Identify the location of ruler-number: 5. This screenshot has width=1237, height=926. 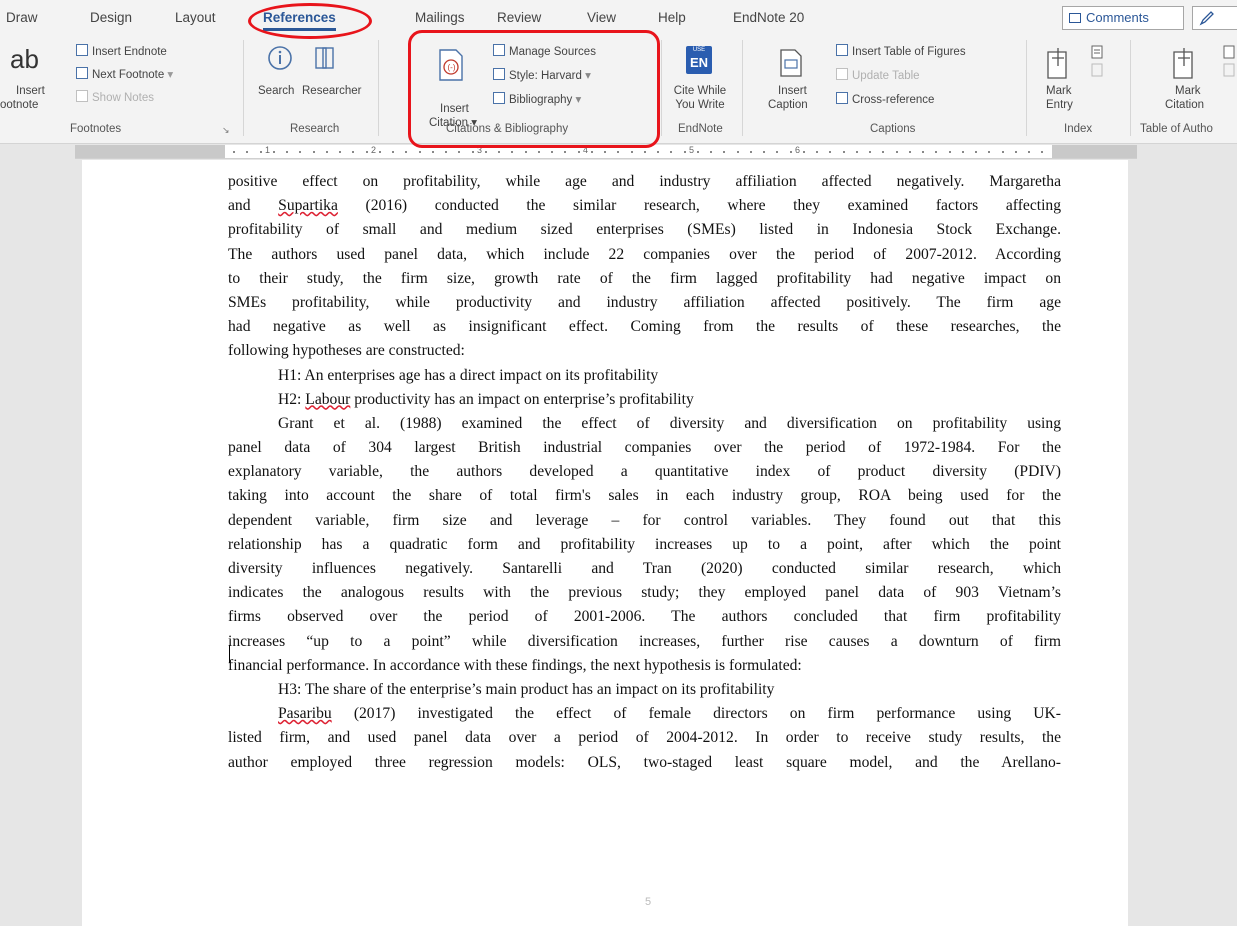
(692, 150).